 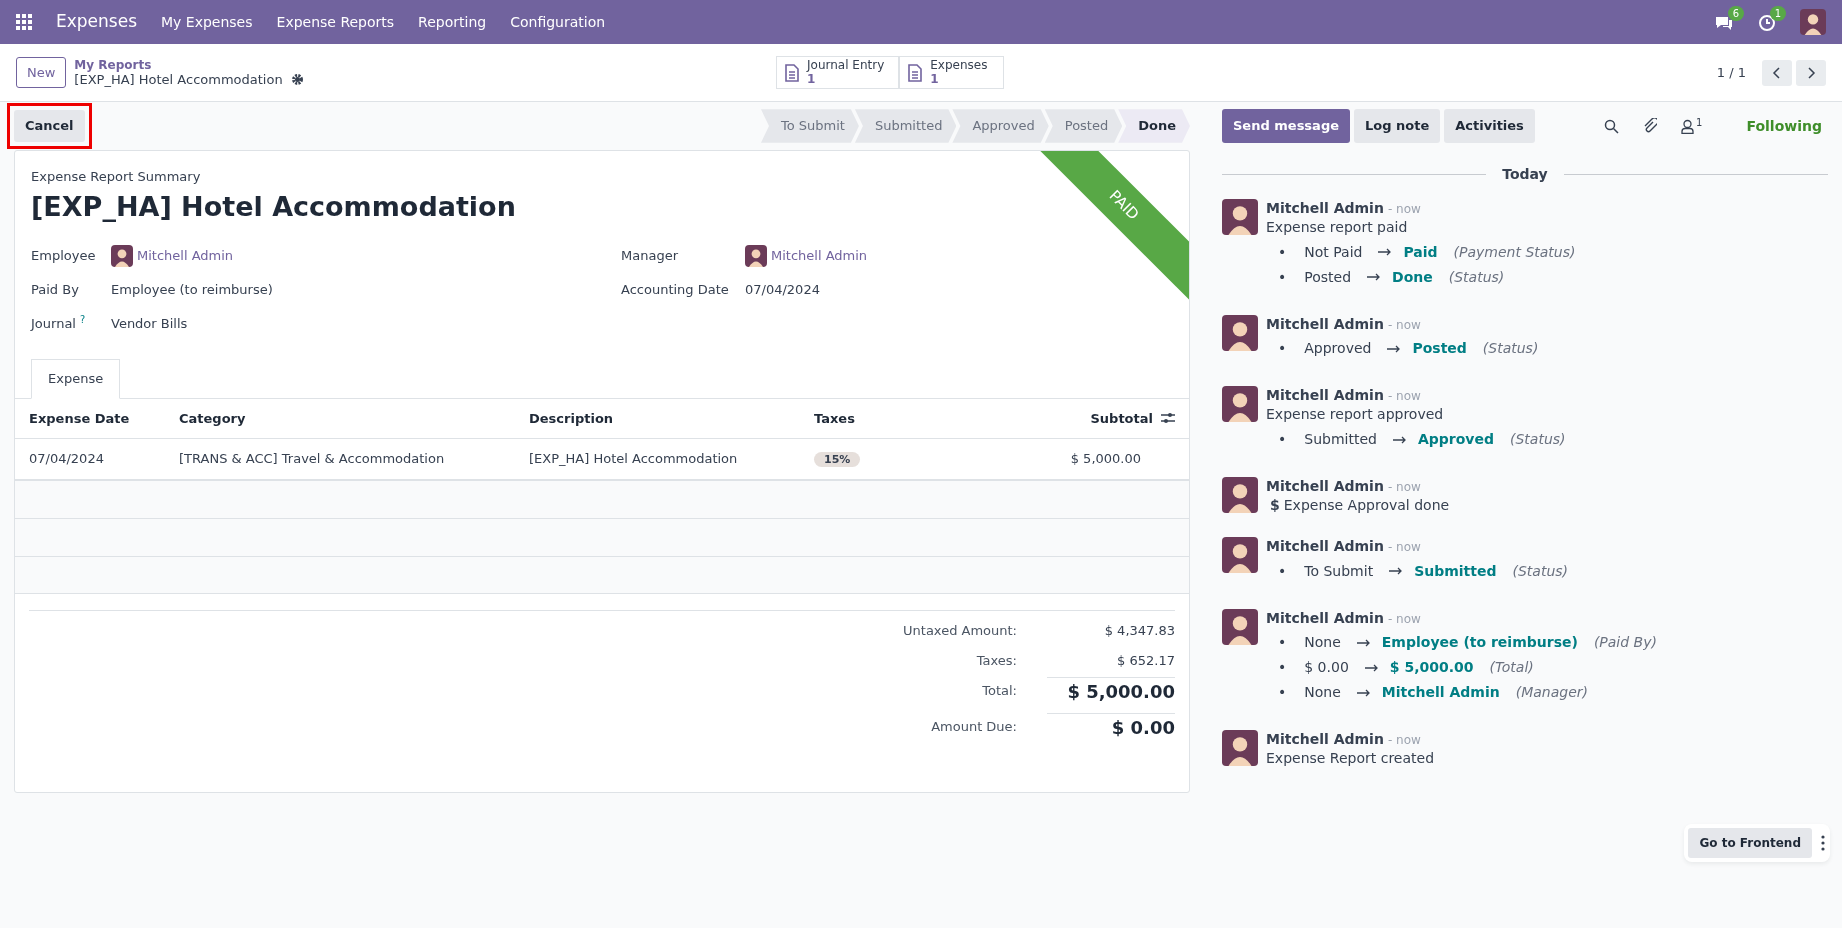 I want to click on message-body: Expense report paid, so click(x=1337, y=227).